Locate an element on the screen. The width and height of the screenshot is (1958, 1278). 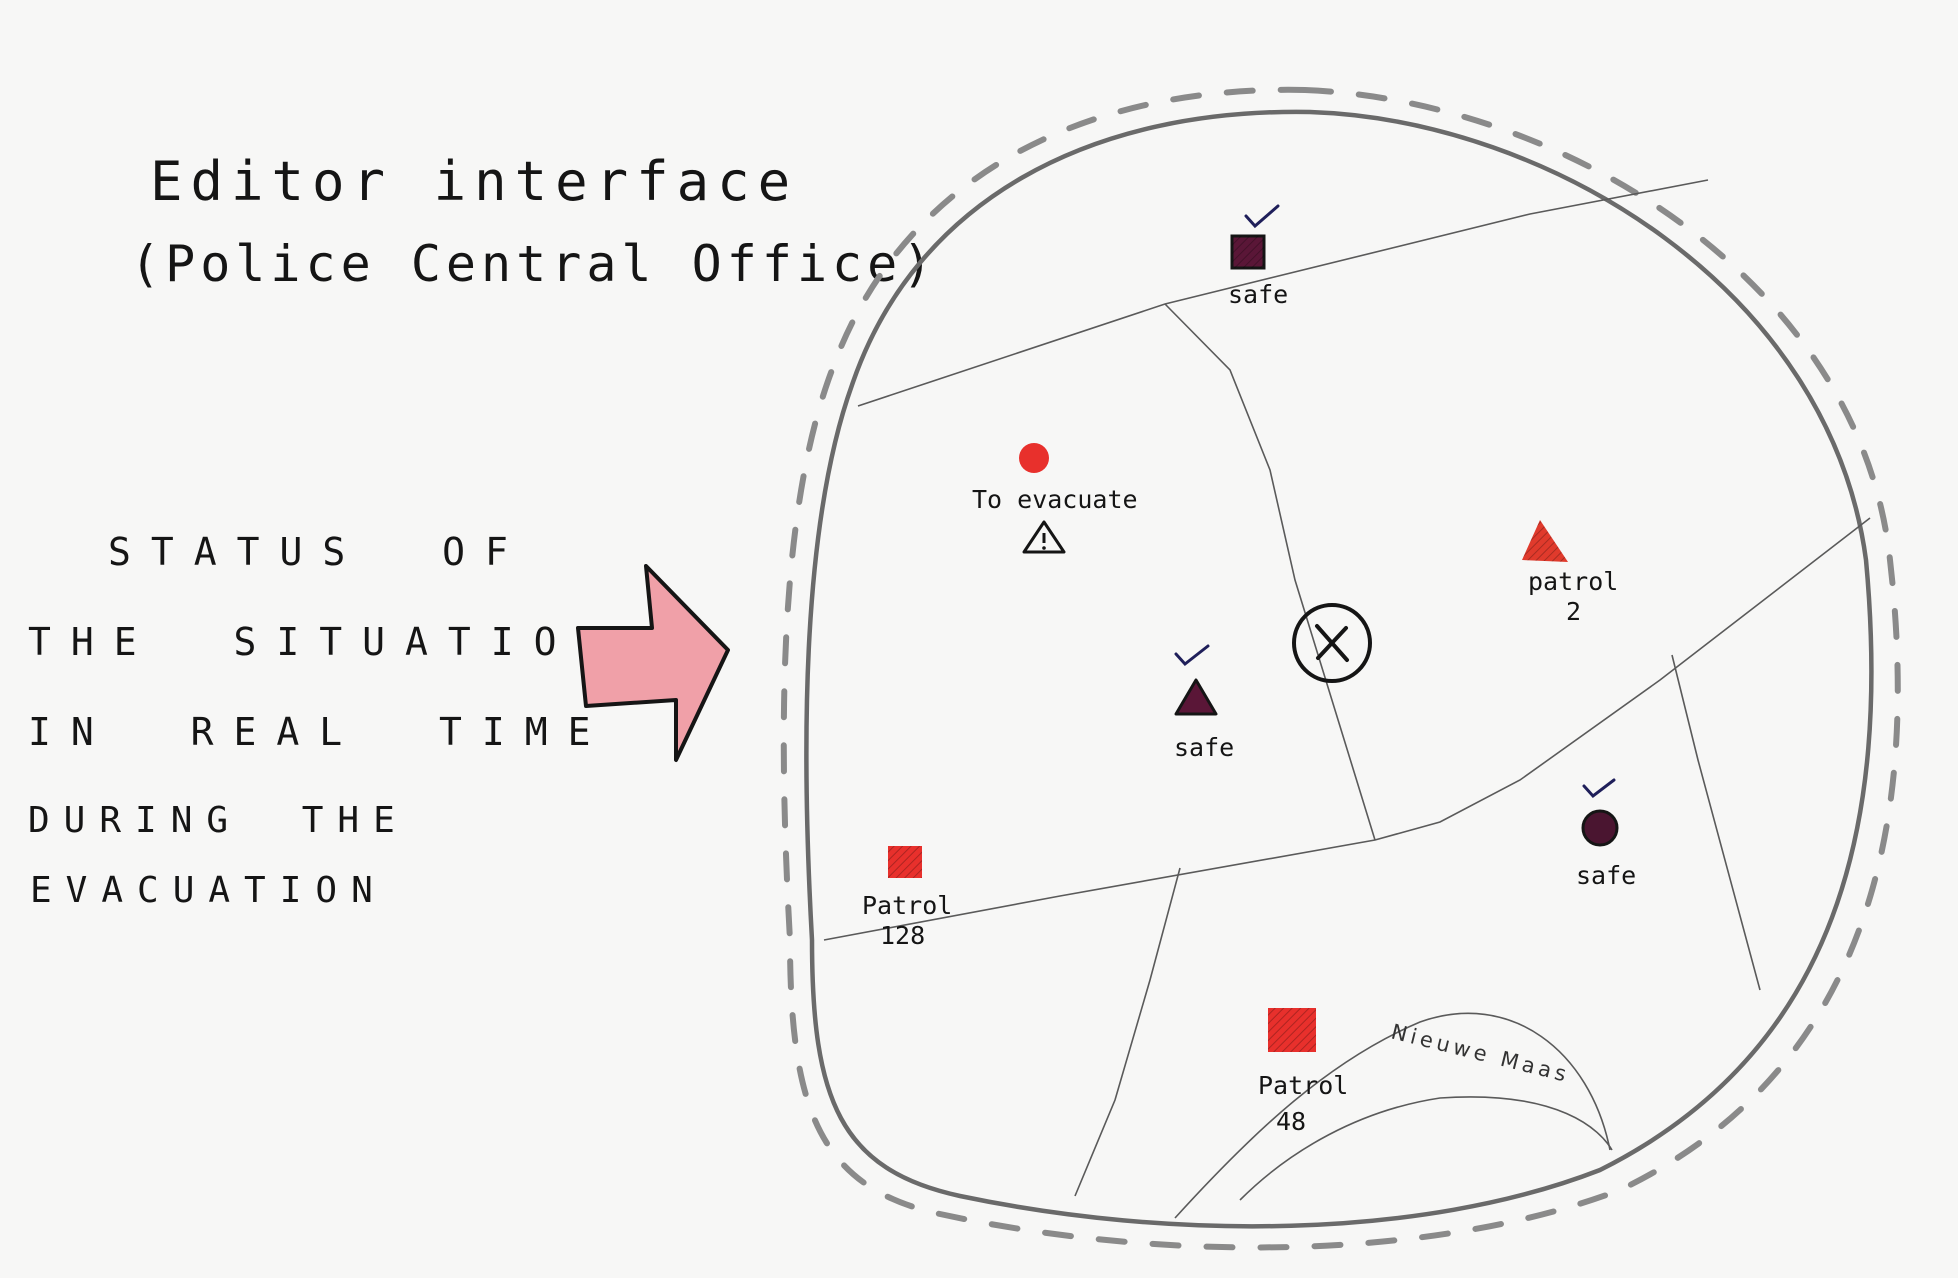
warning-icon is located at coordinates (1044, 537).